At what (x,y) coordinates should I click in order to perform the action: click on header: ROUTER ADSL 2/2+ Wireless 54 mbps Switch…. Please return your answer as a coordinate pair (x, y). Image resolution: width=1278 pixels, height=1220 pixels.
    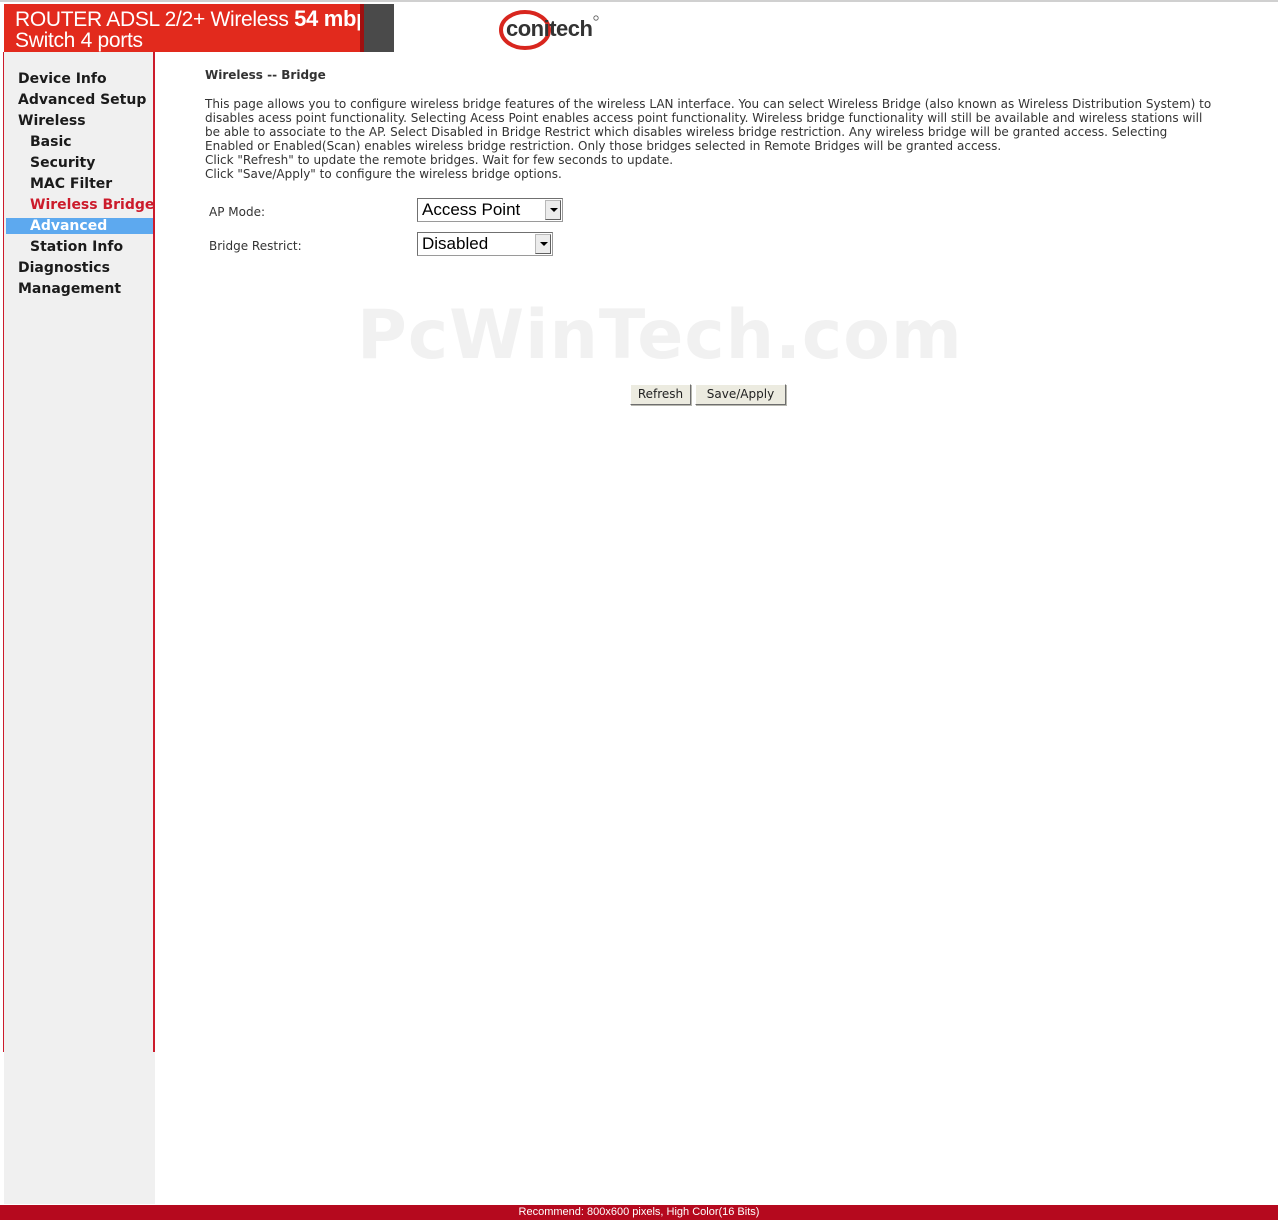
    Looking at the image, I should click on (639, 26).